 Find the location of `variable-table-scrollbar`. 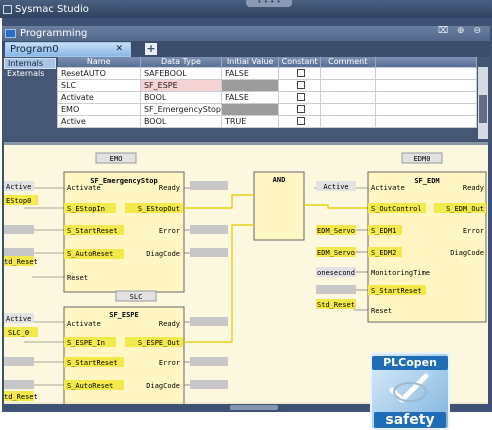

variable-table-scrollbar is located at coordinates (483, 103).